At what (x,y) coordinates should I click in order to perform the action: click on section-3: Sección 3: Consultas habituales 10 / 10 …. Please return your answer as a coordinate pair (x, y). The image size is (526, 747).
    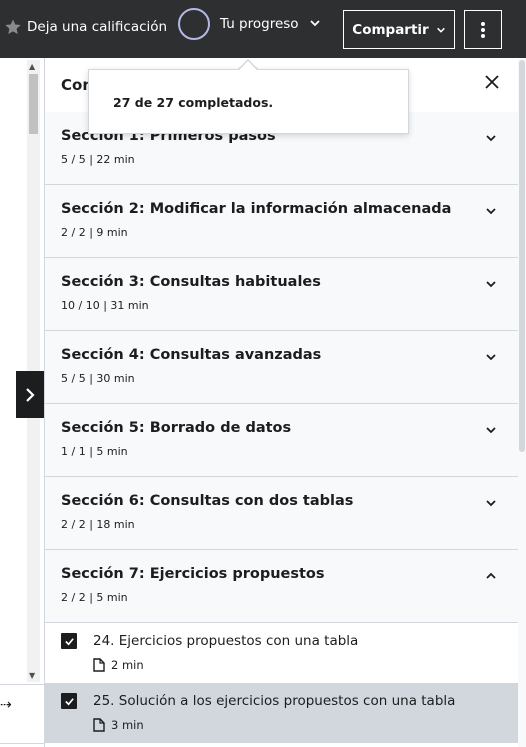
    Looking at the image, I should click on (281, 294).